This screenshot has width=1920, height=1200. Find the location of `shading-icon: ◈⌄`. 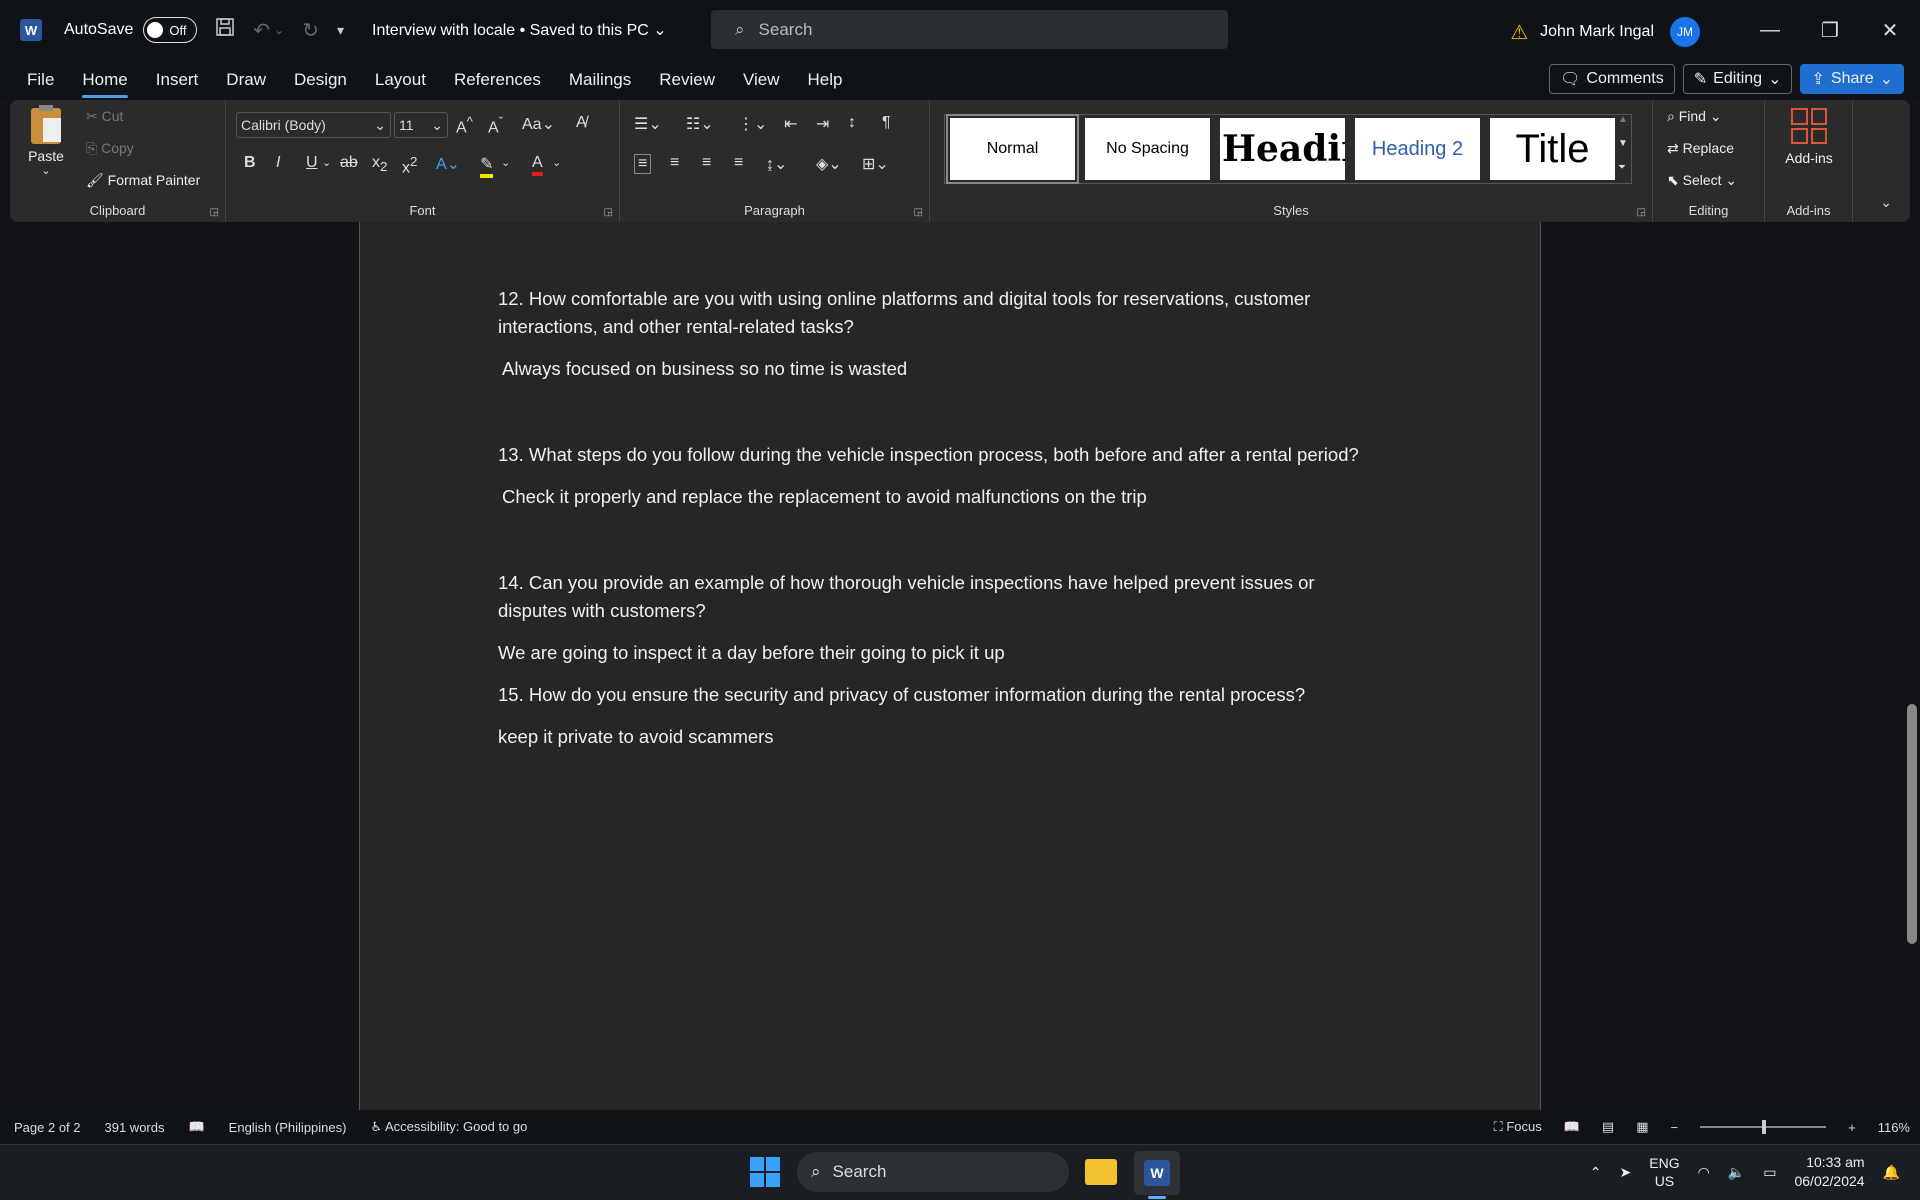

shading-icon: ◈⌄ is located at coordinates (829, 164).